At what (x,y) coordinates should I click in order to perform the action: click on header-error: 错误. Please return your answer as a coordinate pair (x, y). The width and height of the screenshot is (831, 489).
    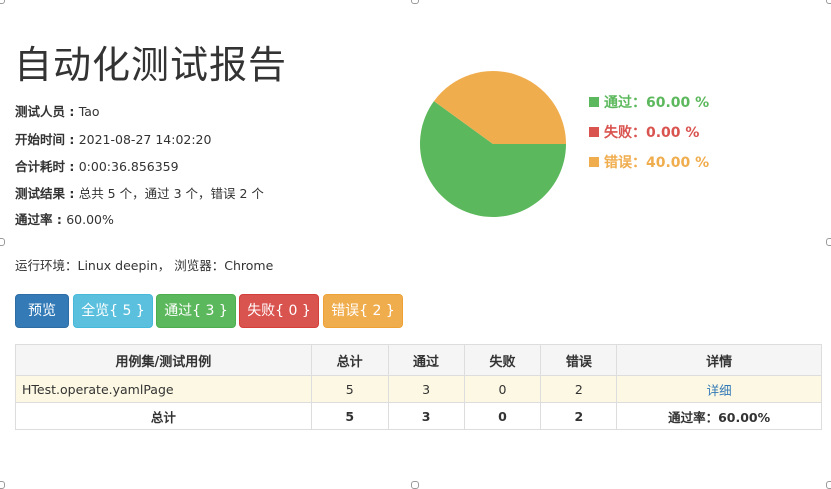
    Looking at the image, I should click on (579, 360).